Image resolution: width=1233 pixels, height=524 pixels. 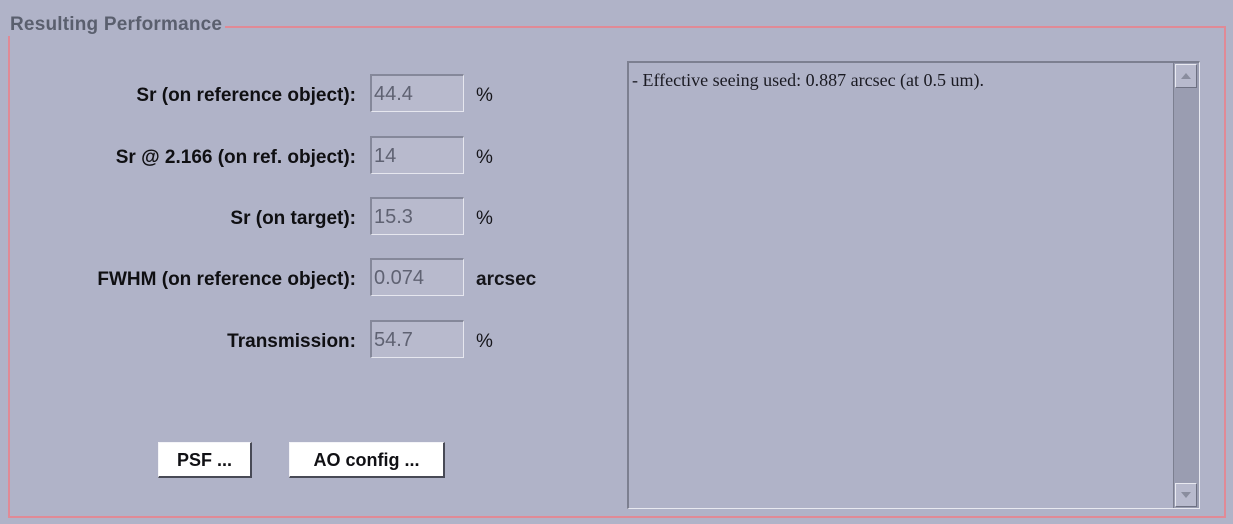 I want to click on transmission-unit: %, so click(x=484, y=341).